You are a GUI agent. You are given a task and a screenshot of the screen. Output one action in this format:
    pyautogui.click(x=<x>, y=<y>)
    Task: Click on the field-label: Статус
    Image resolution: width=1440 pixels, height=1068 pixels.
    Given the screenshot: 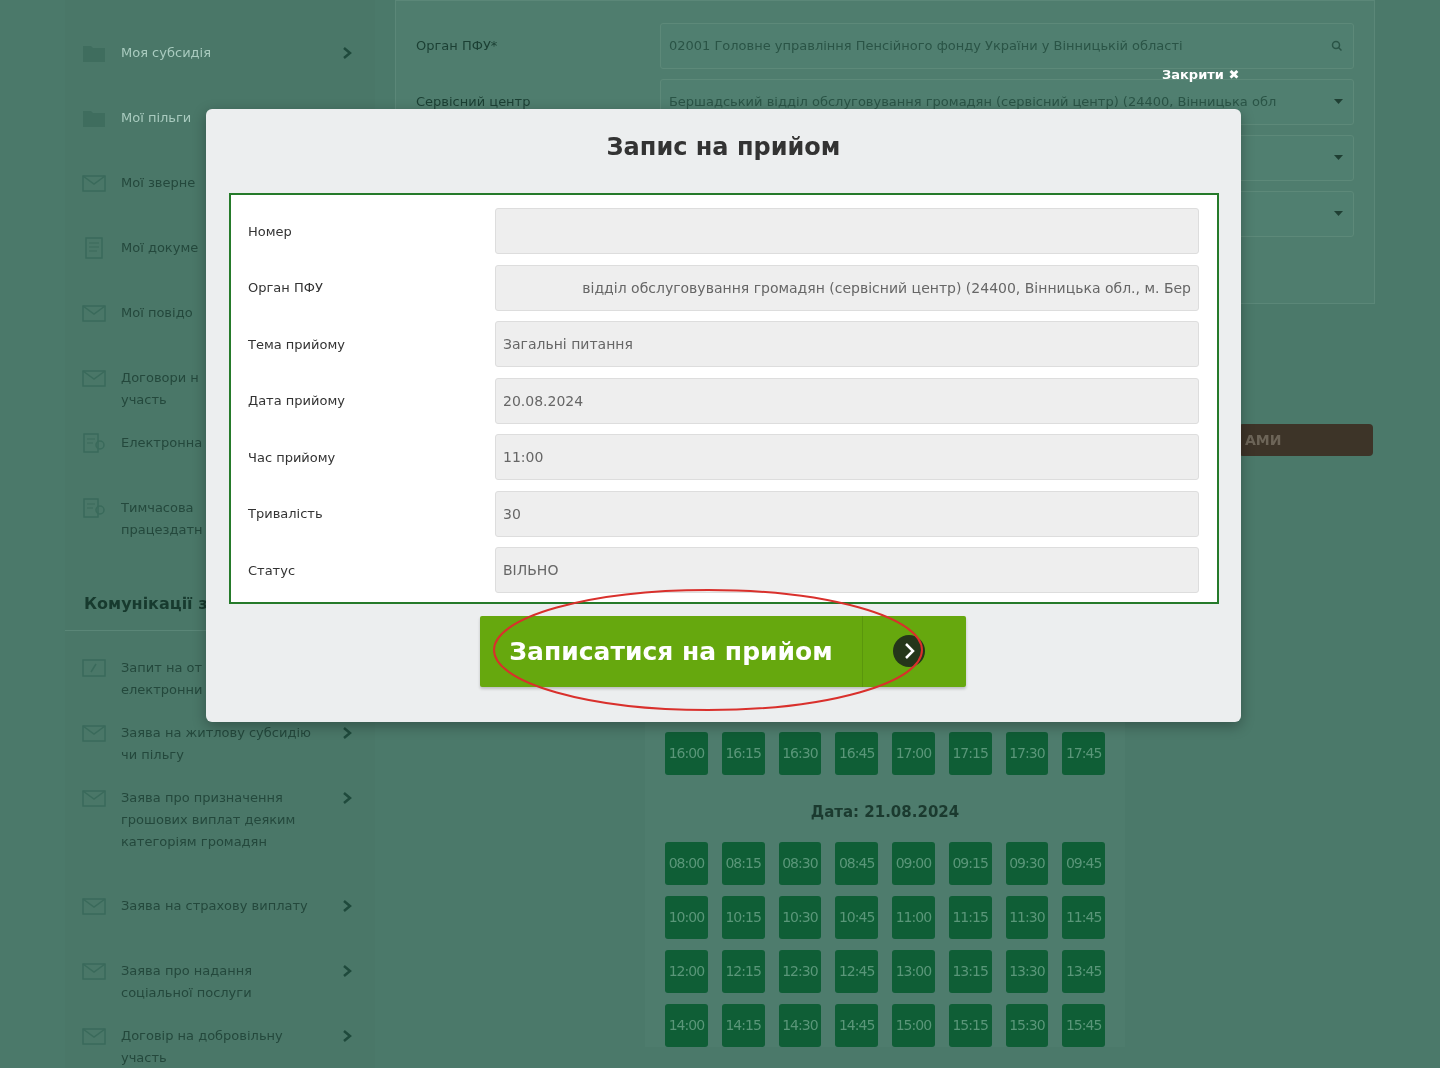 What is the action you would take?
    pyautogui.click(x=272, y=570)
    